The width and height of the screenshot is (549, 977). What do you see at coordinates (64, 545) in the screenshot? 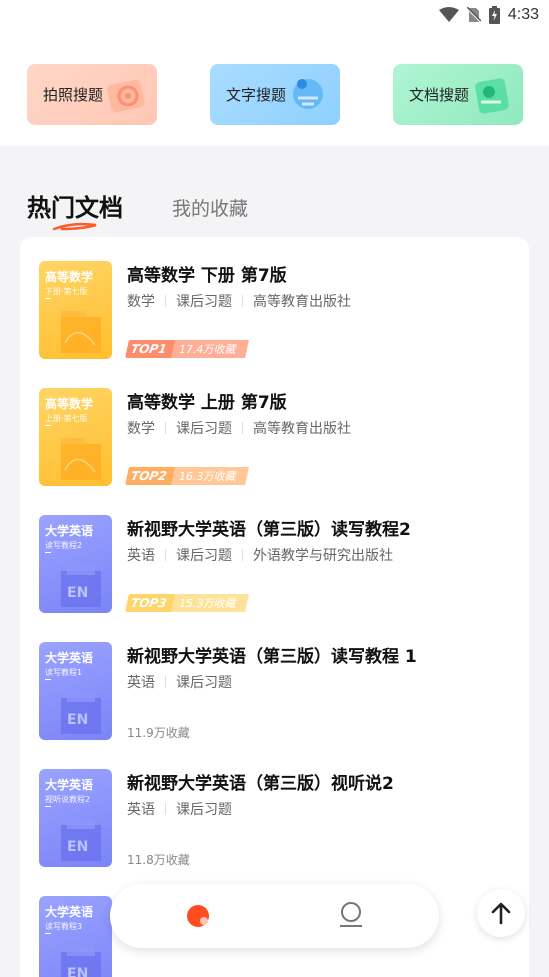
I see `cover-subtitle: 读写教程2` at bounding box center [64, 545].